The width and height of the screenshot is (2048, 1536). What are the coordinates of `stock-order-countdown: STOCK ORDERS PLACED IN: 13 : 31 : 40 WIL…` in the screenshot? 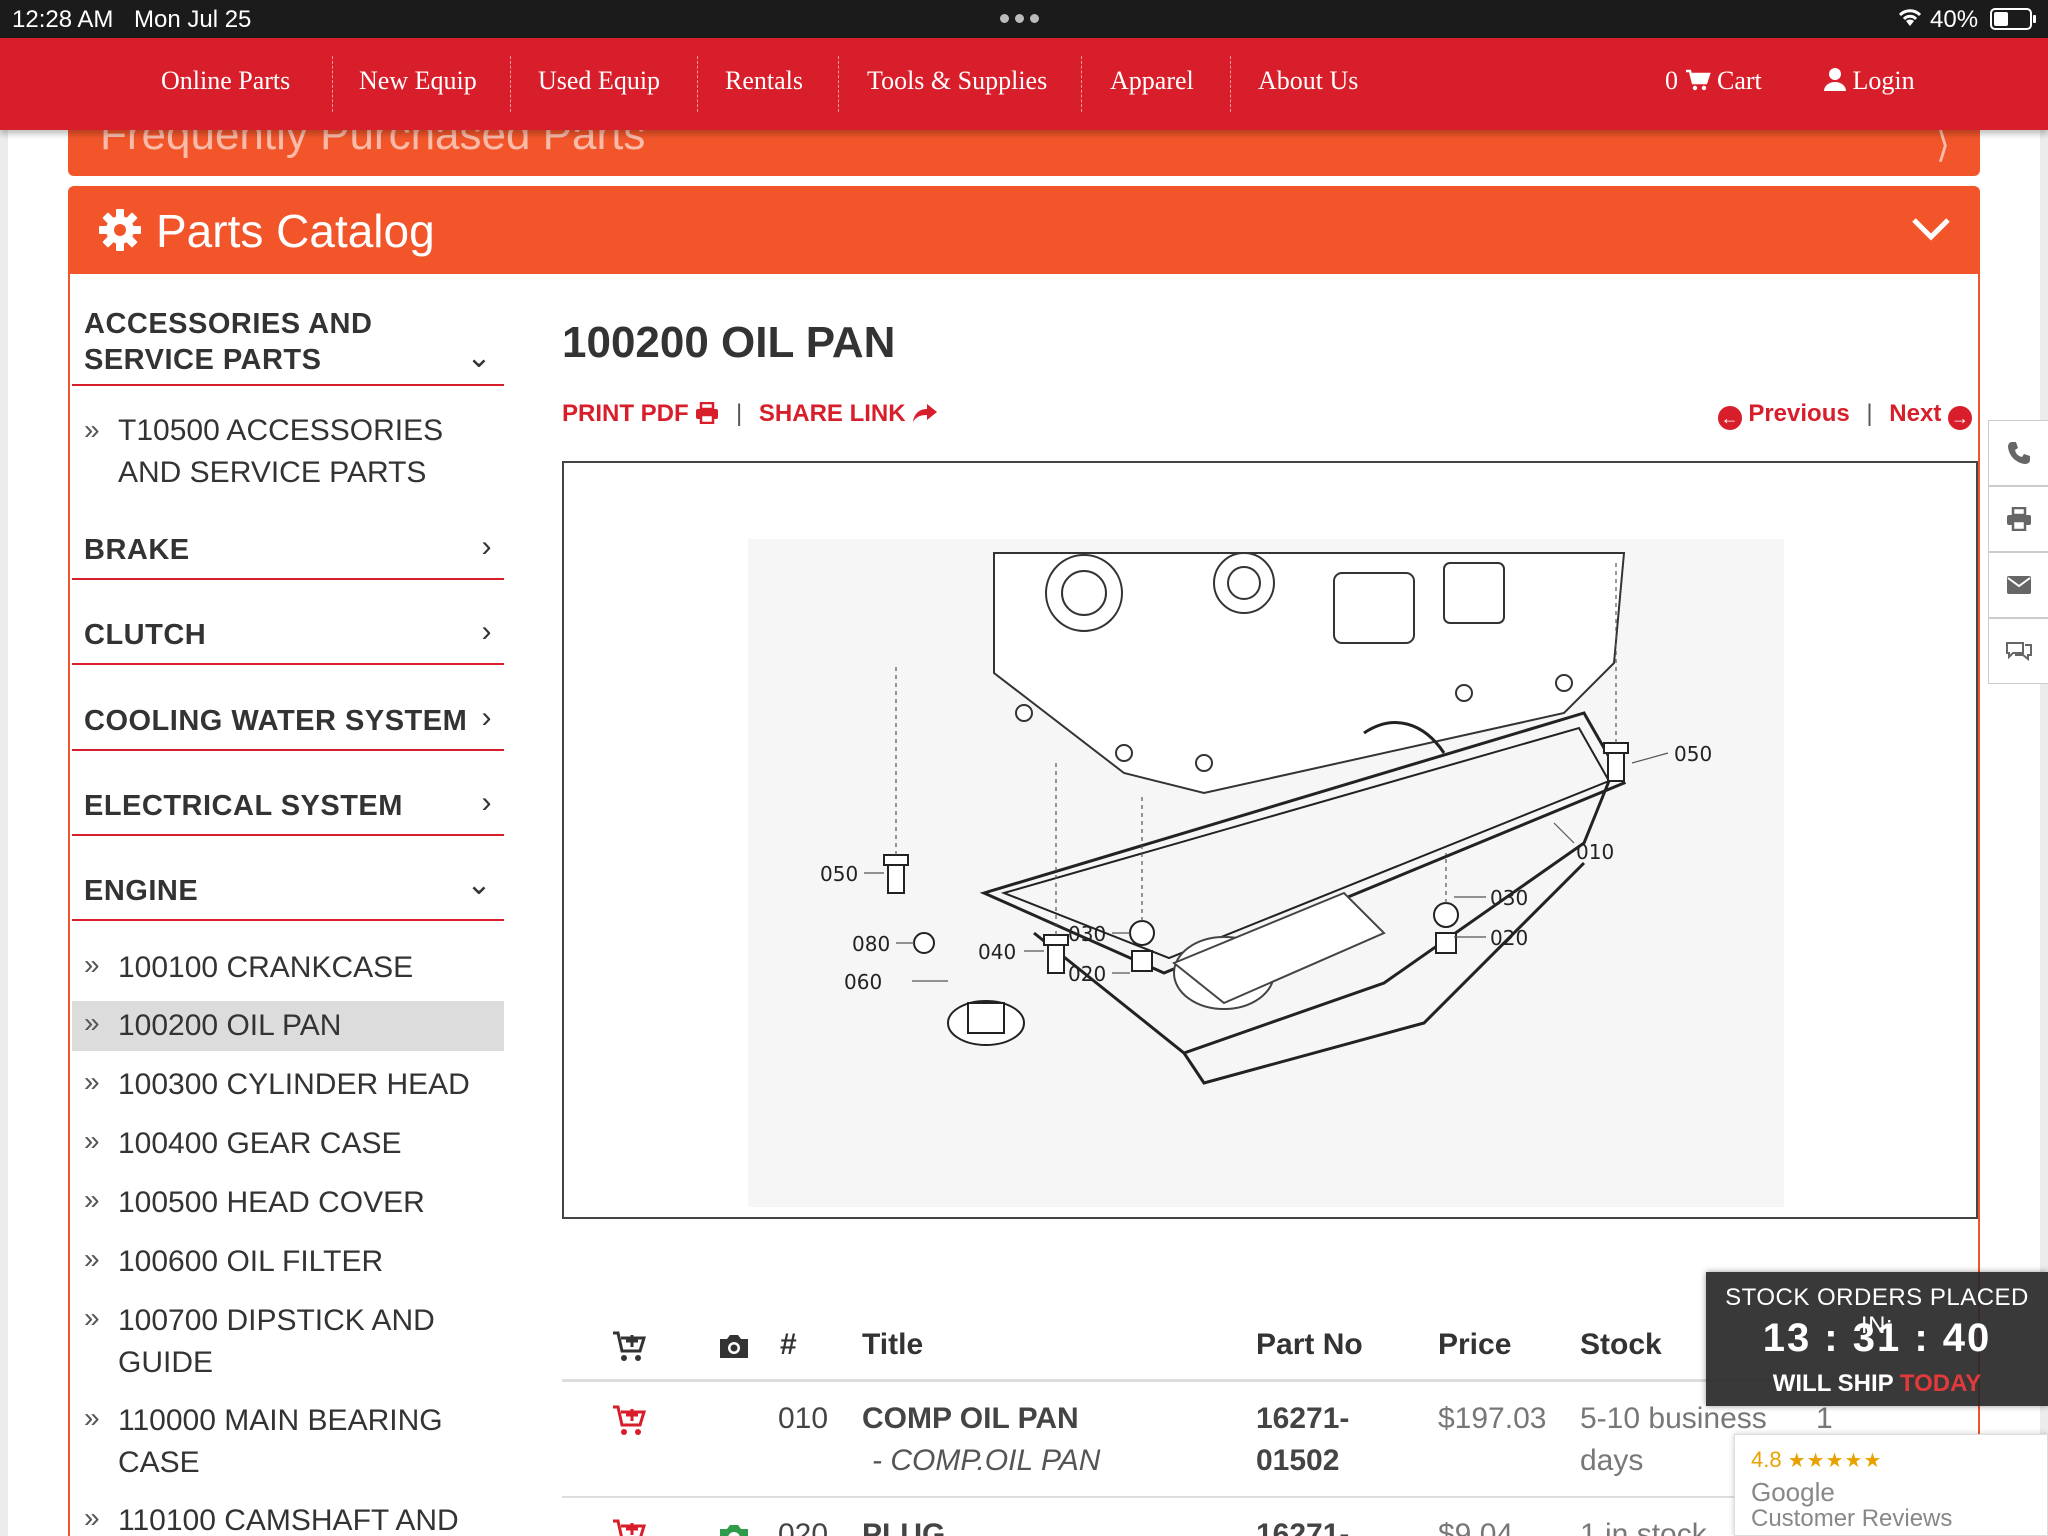 It's located at (1877, 1339).